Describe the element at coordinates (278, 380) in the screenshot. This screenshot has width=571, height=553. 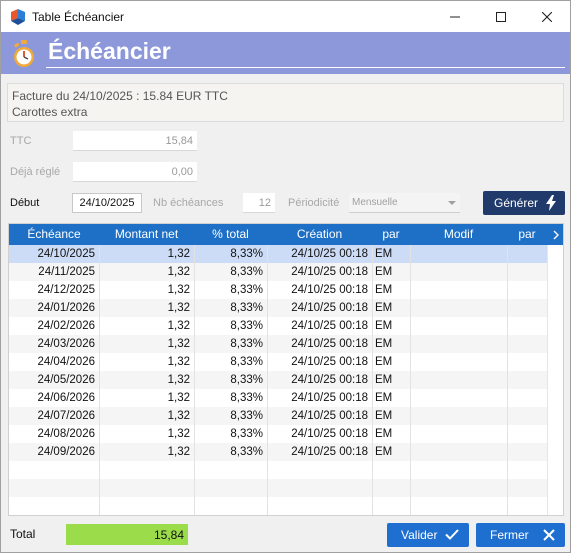
I see `table-row: 24/05/2026 1,32 8,33% 24/10/25 00:18 EM` at that location.